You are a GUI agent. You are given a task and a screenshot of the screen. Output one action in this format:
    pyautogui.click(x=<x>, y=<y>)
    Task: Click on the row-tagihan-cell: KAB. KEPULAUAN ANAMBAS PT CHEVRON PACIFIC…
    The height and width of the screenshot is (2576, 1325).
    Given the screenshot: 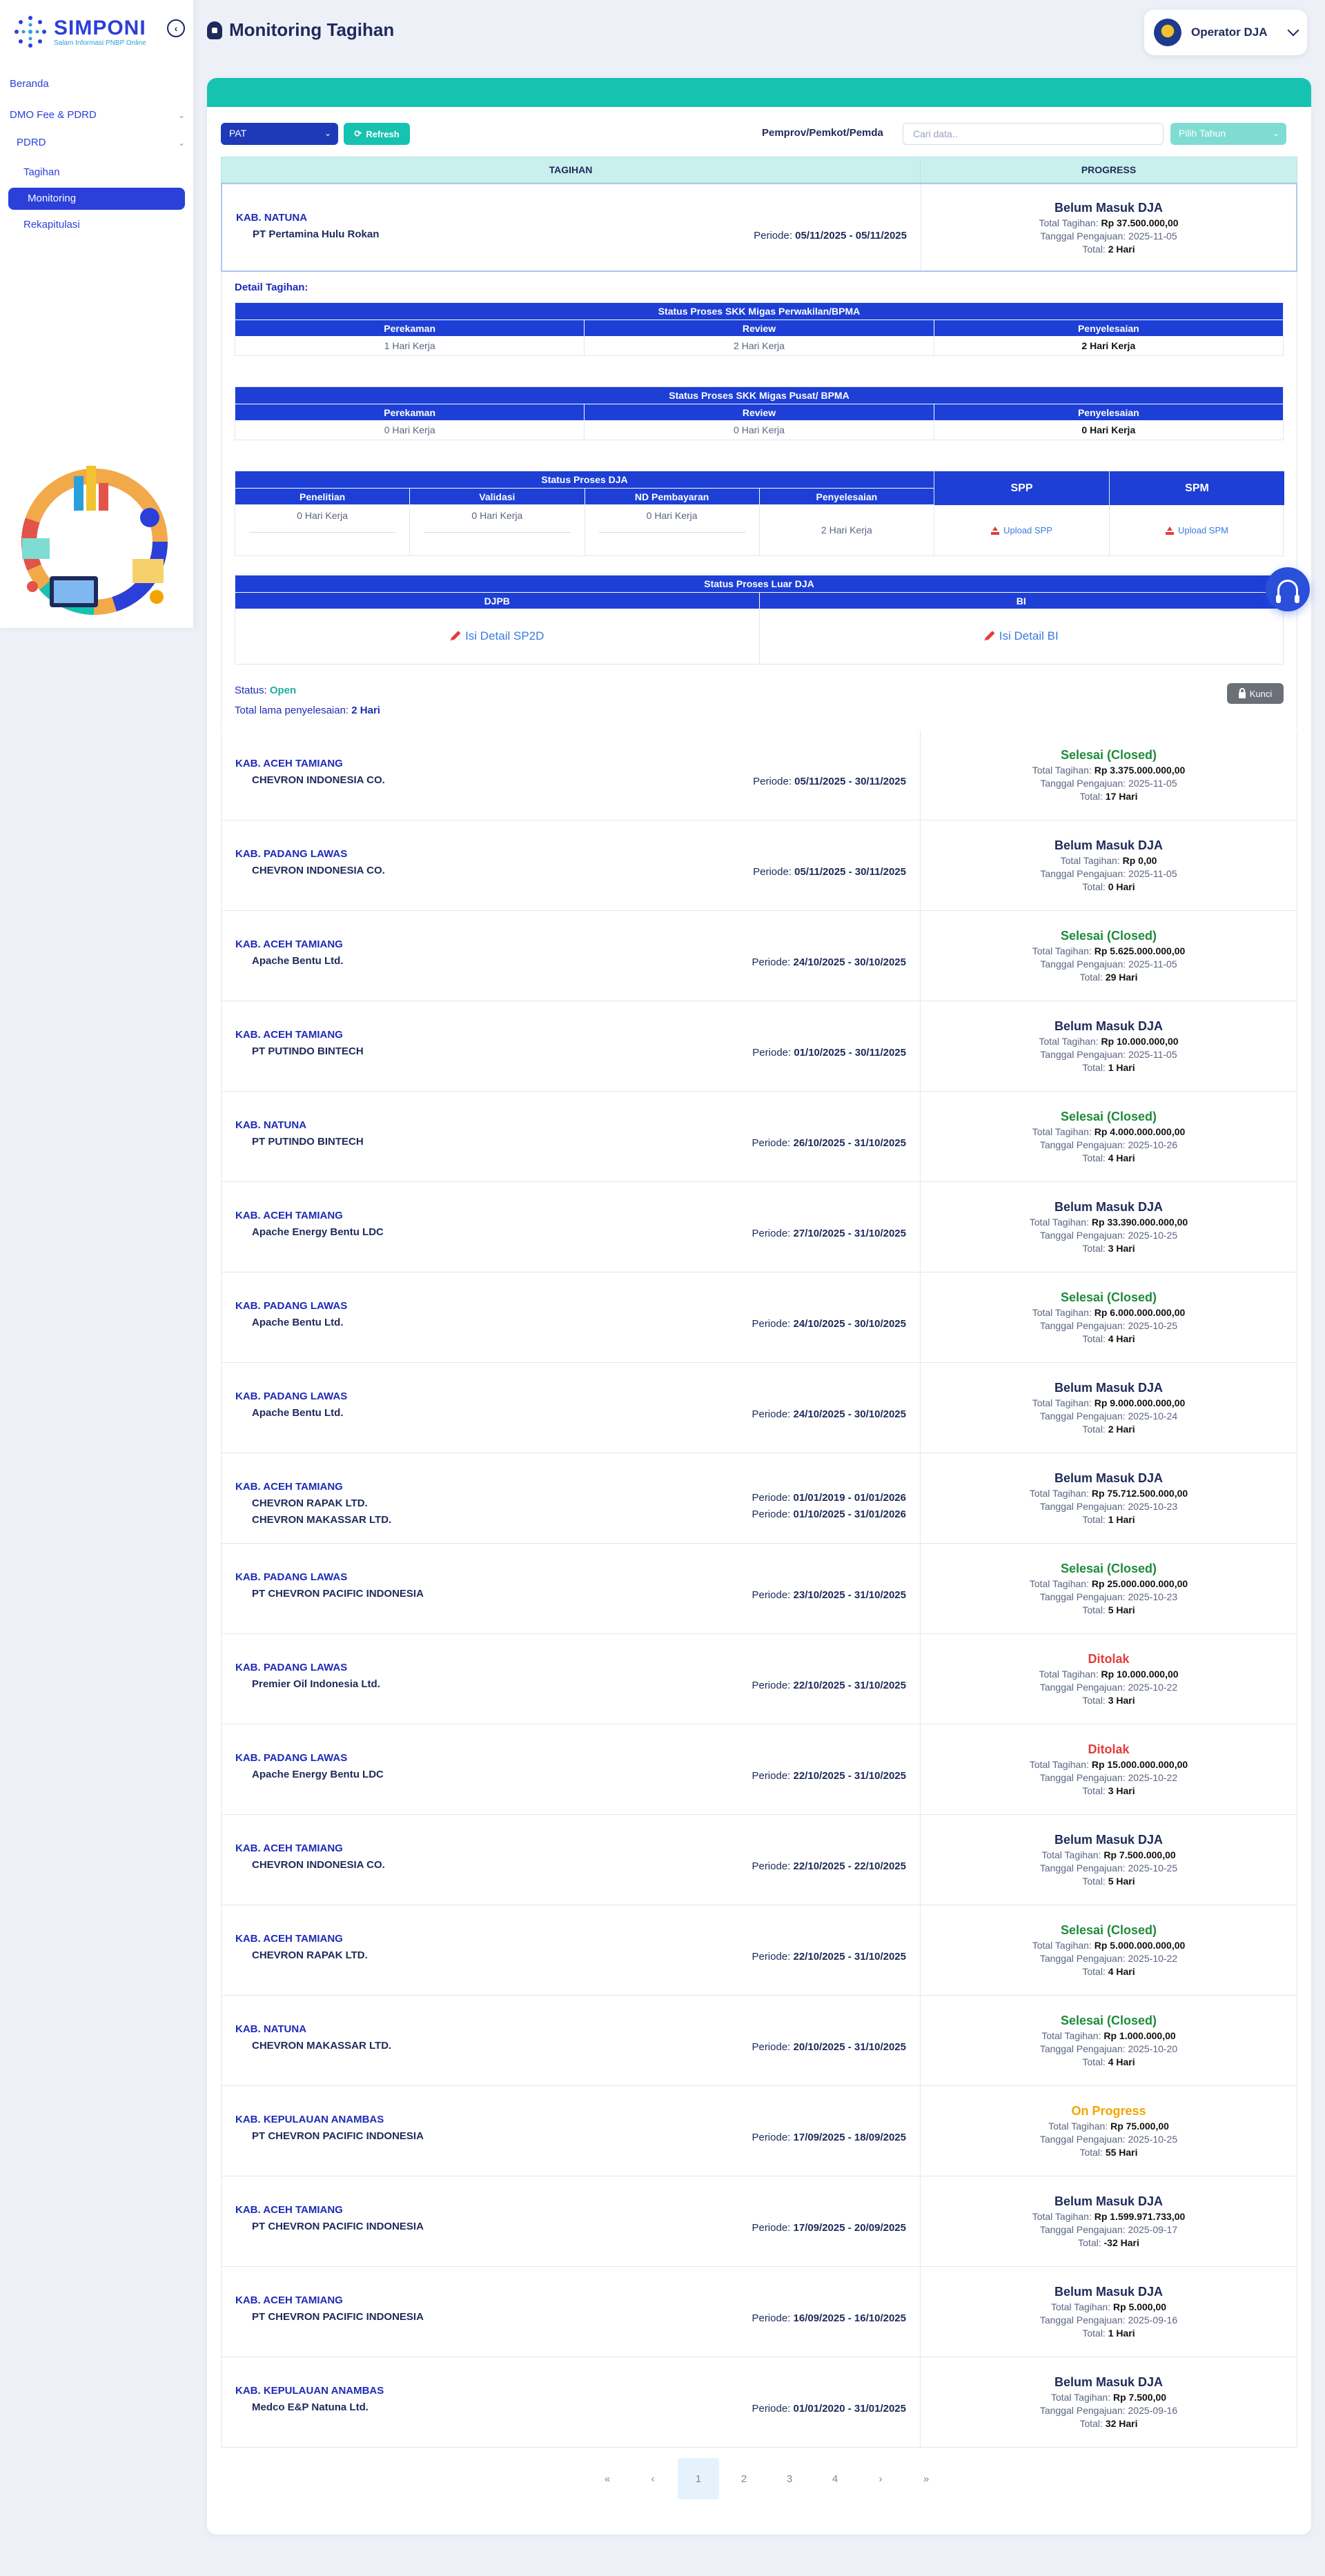 What is the action you would take?
    pyautogui.click(x=571, y=2131)
    